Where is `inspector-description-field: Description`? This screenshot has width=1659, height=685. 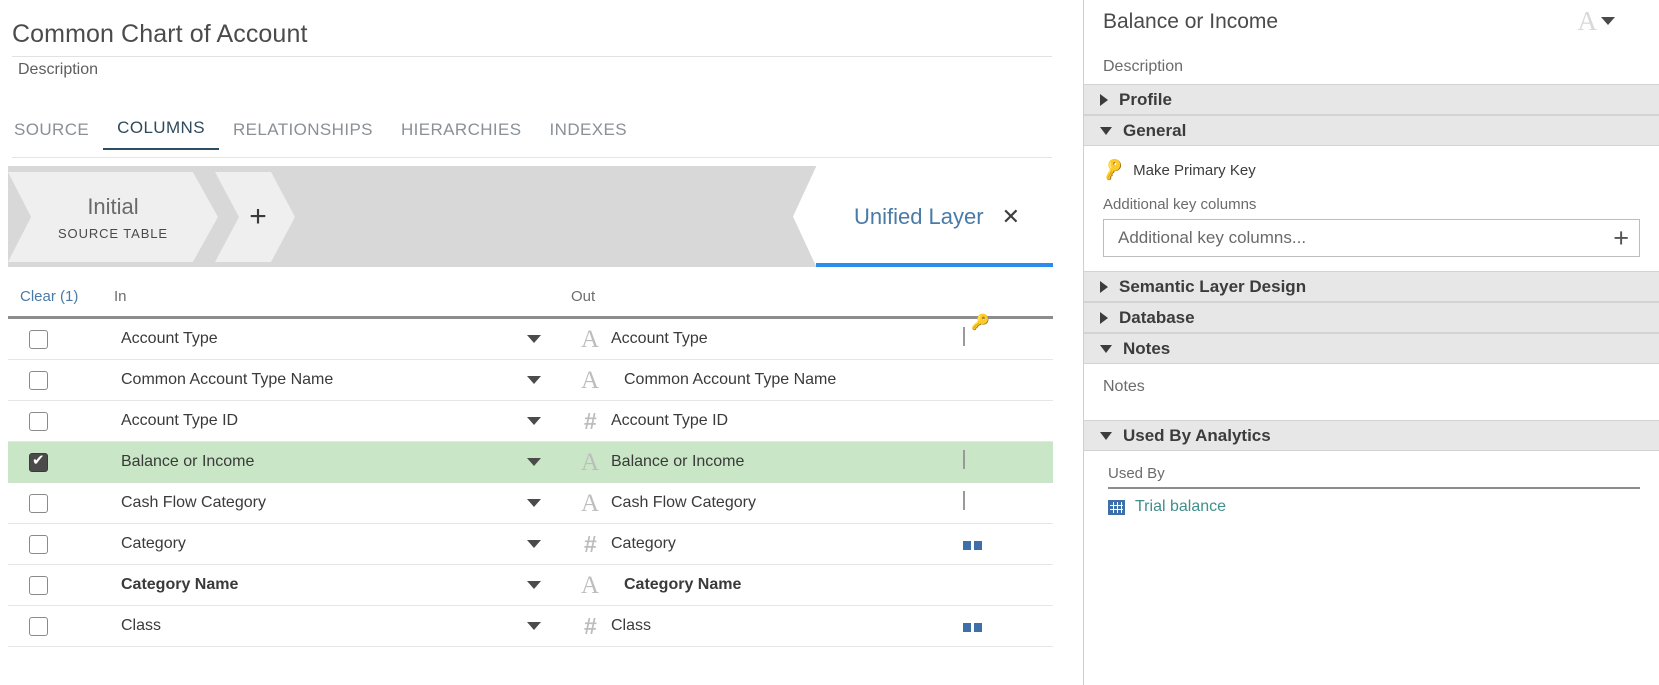 inspector-description-field: Description is located at coordinates (1143, 67).